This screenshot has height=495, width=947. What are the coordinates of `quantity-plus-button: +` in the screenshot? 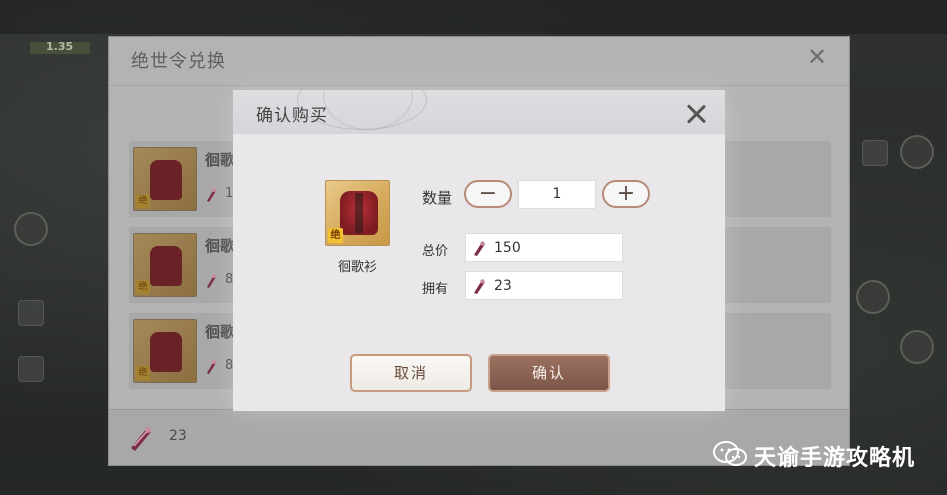 It's located at (626, 194).